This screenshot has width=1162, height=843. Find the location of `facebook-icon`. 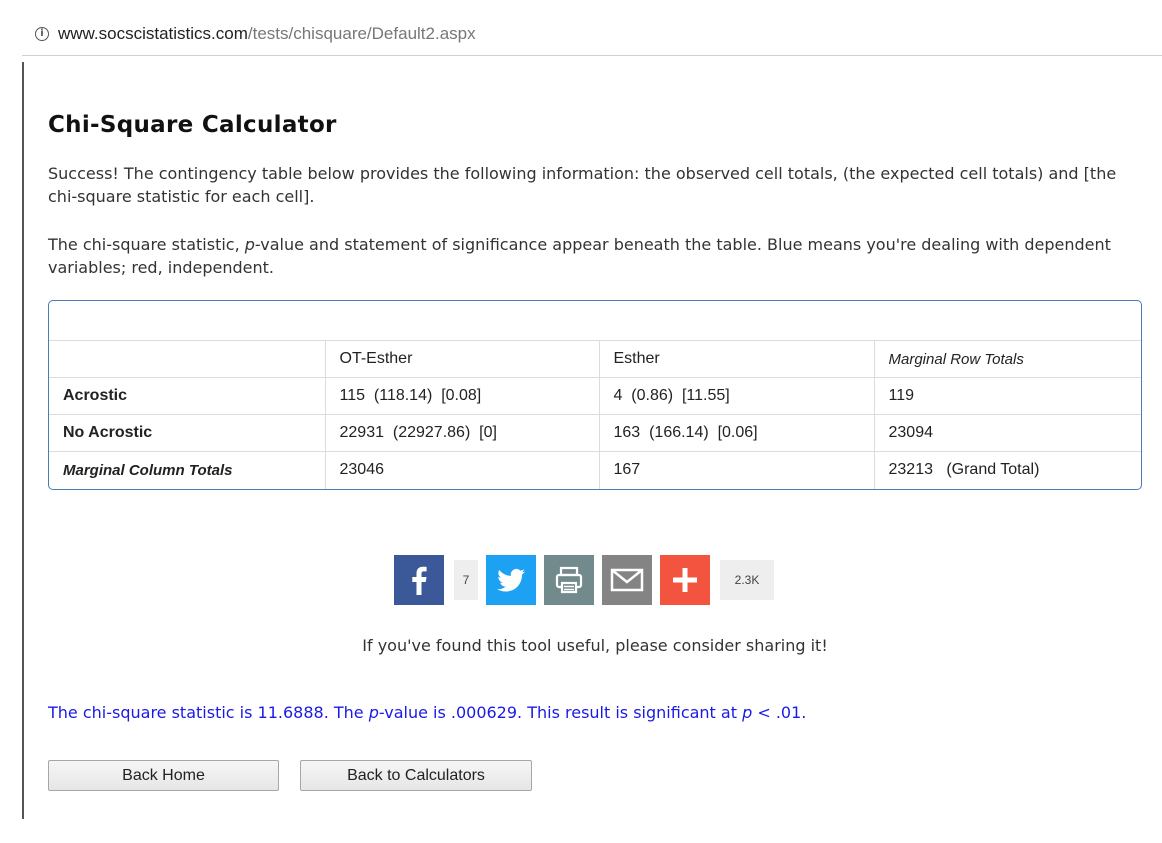

facebook-icon is located at coordinates (419, 580).